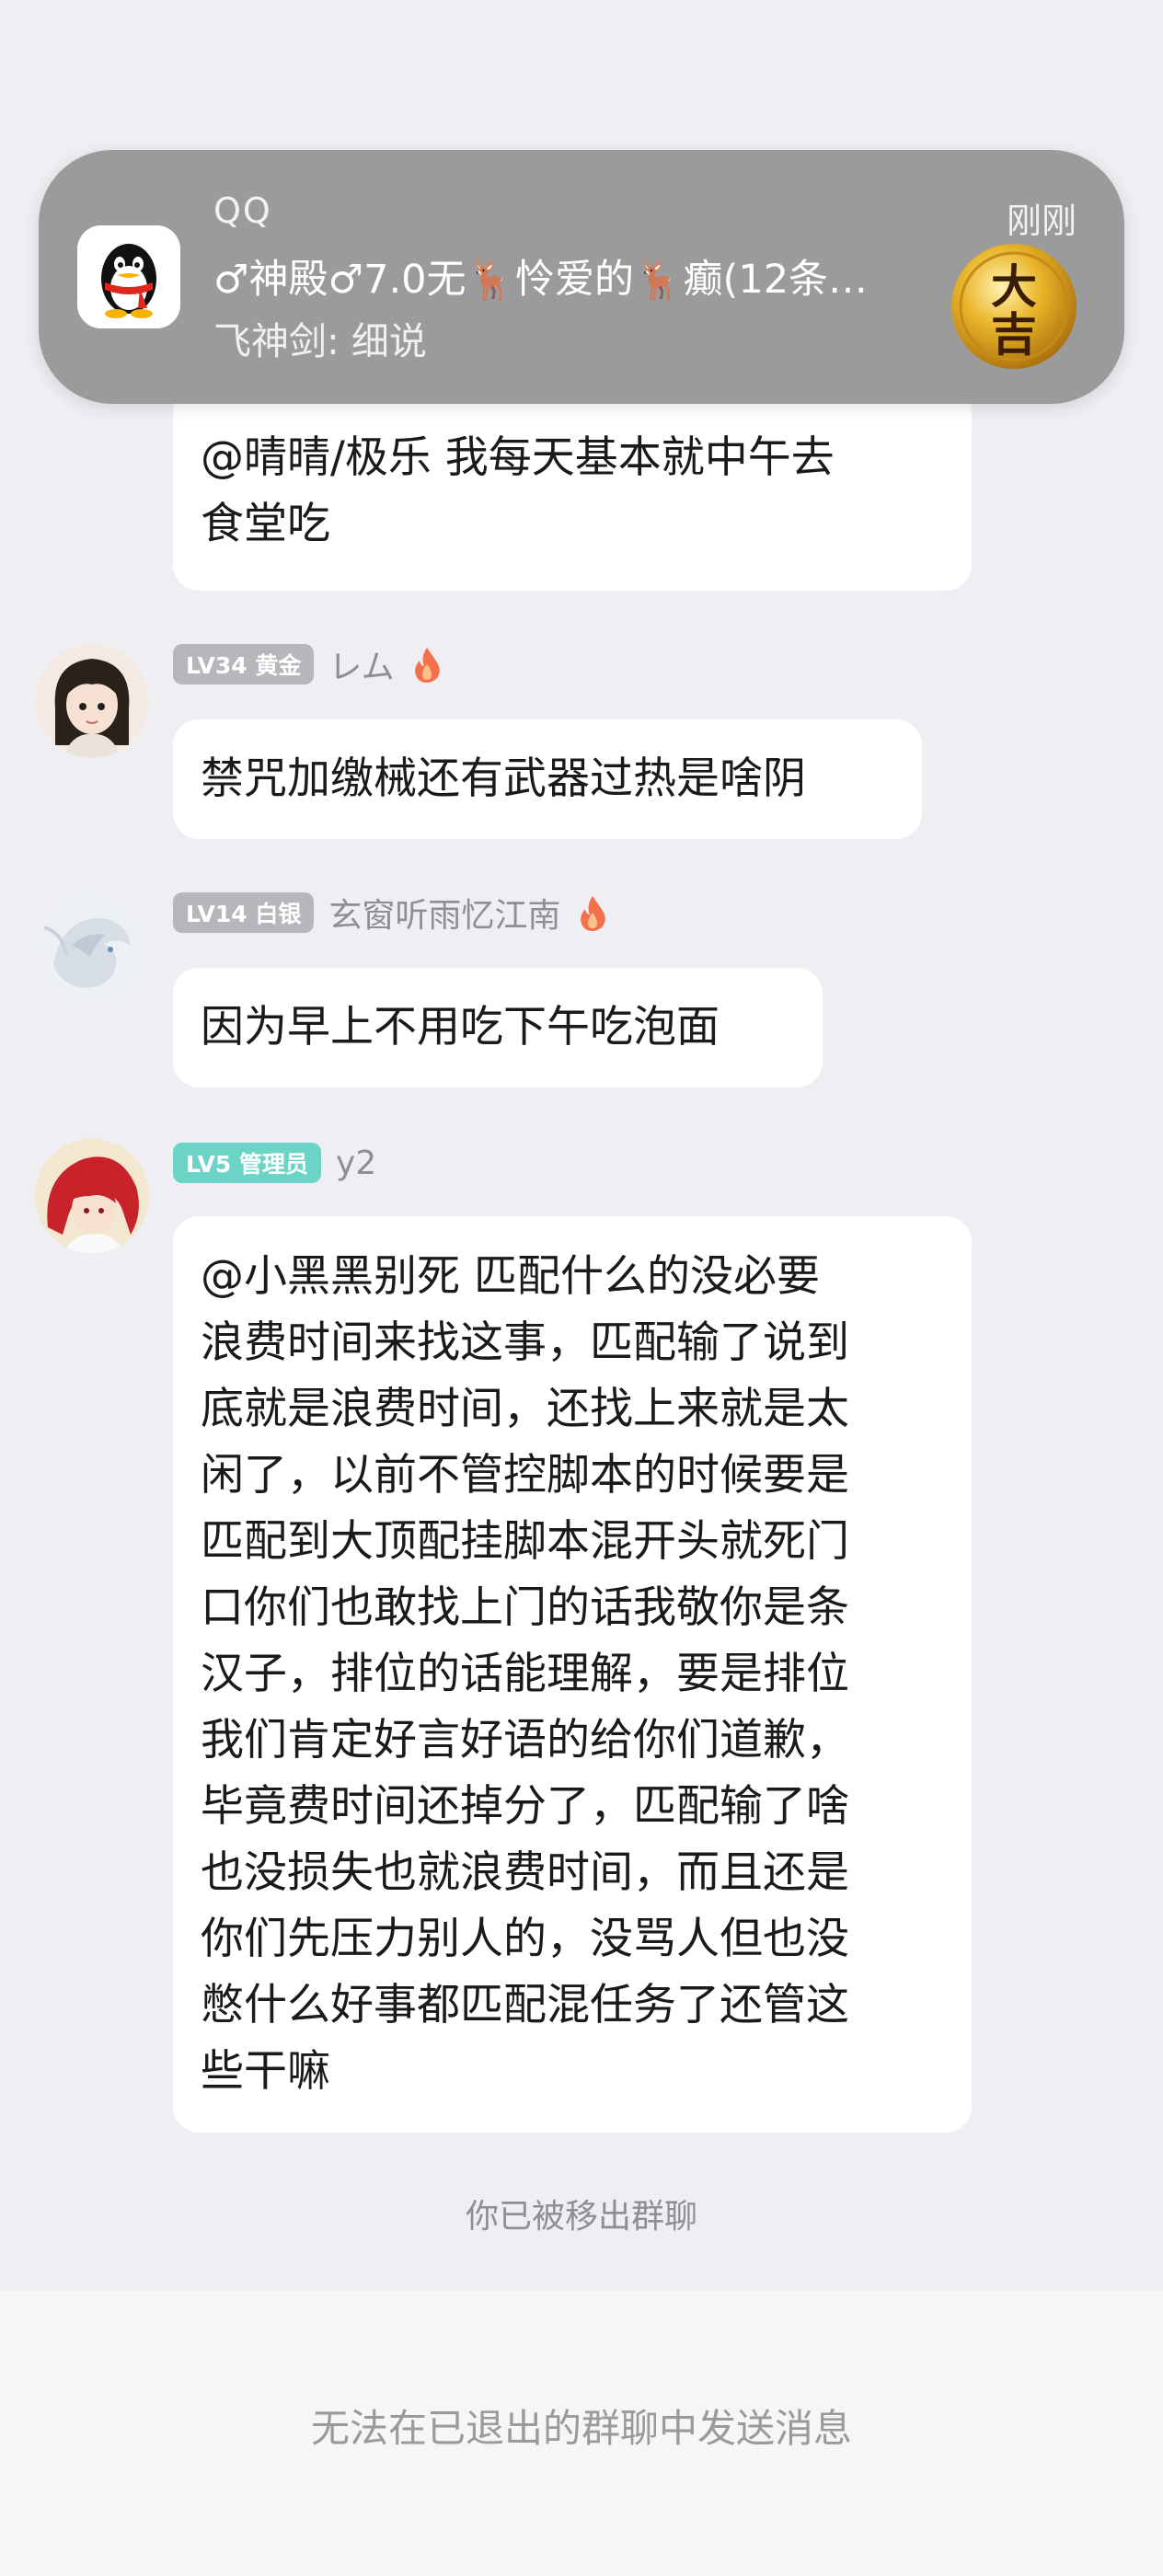  I want to click on message-line: 我们肯定好言好语的给你们道歉，, so click(525, 1740).